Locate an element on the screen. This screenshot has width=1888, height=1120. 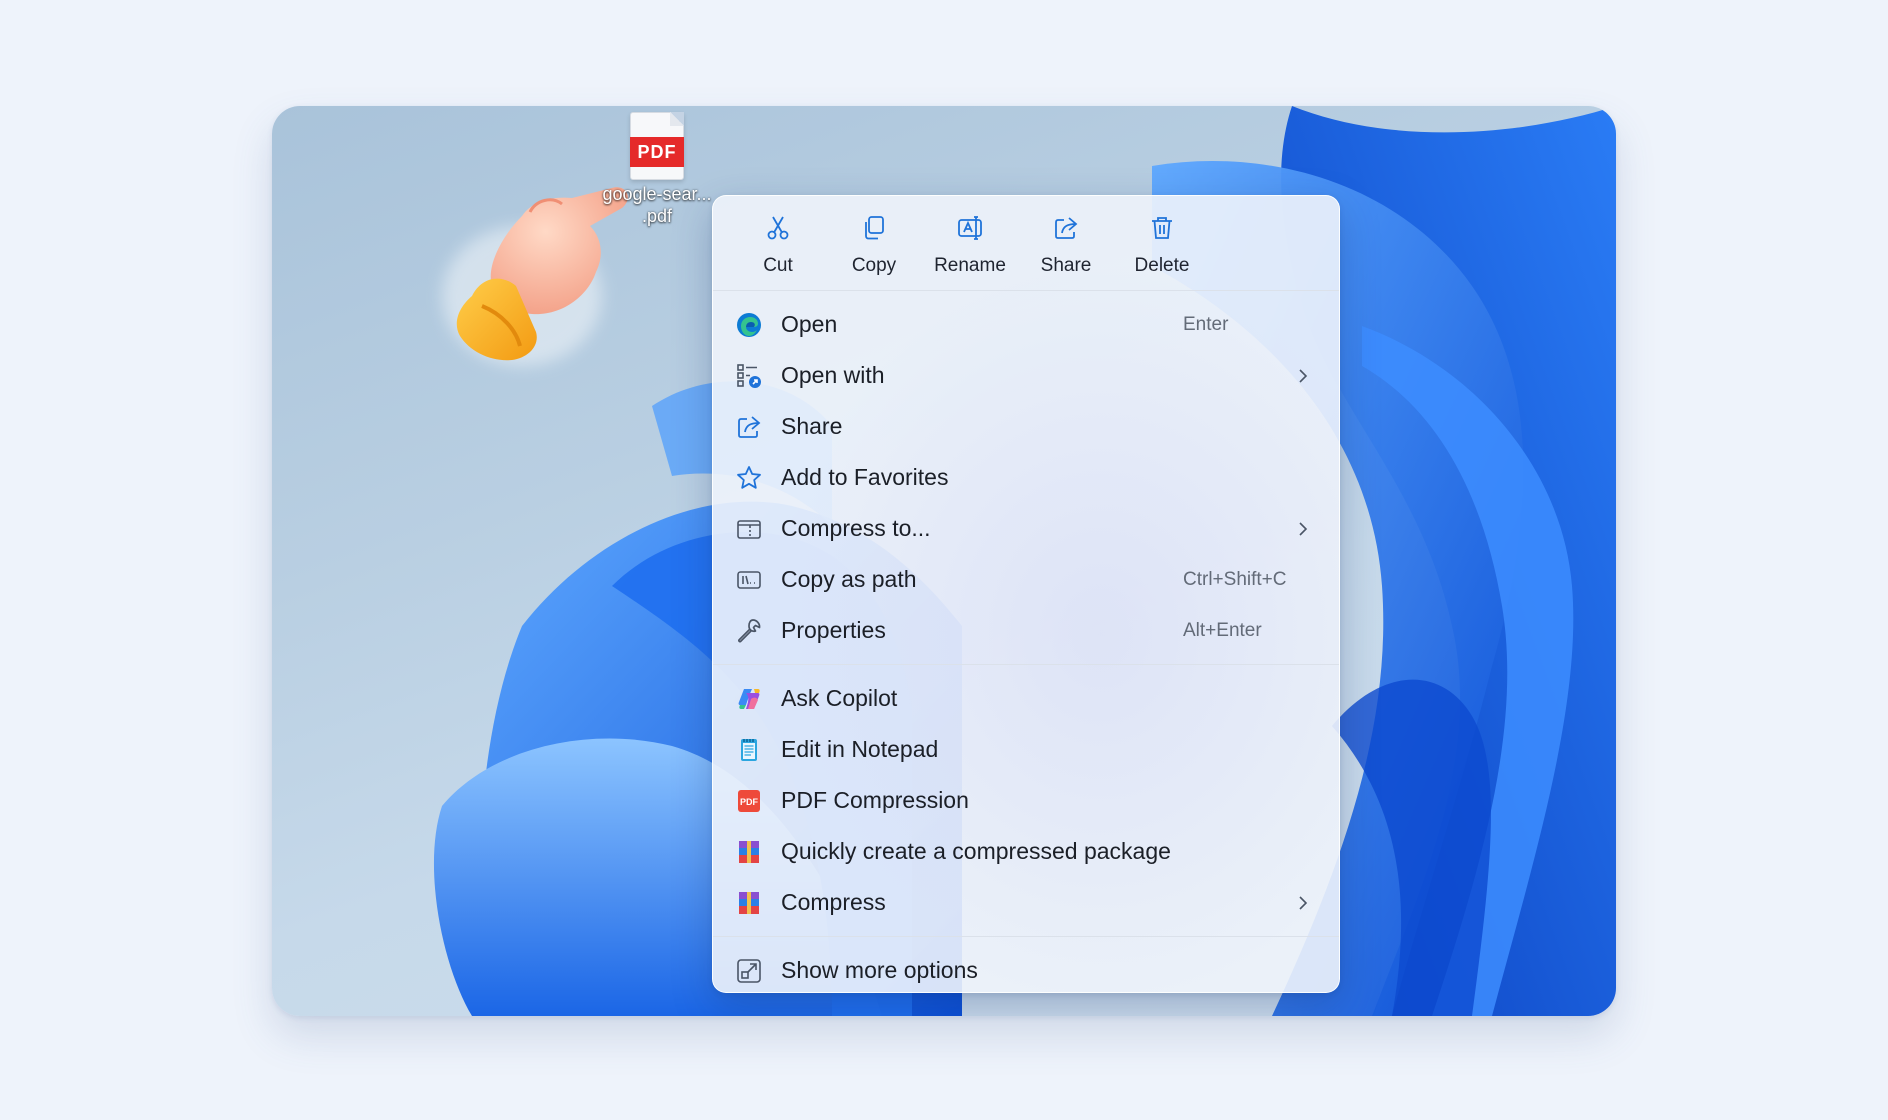
rename-button: Rename is located at coordinates (970, 243).